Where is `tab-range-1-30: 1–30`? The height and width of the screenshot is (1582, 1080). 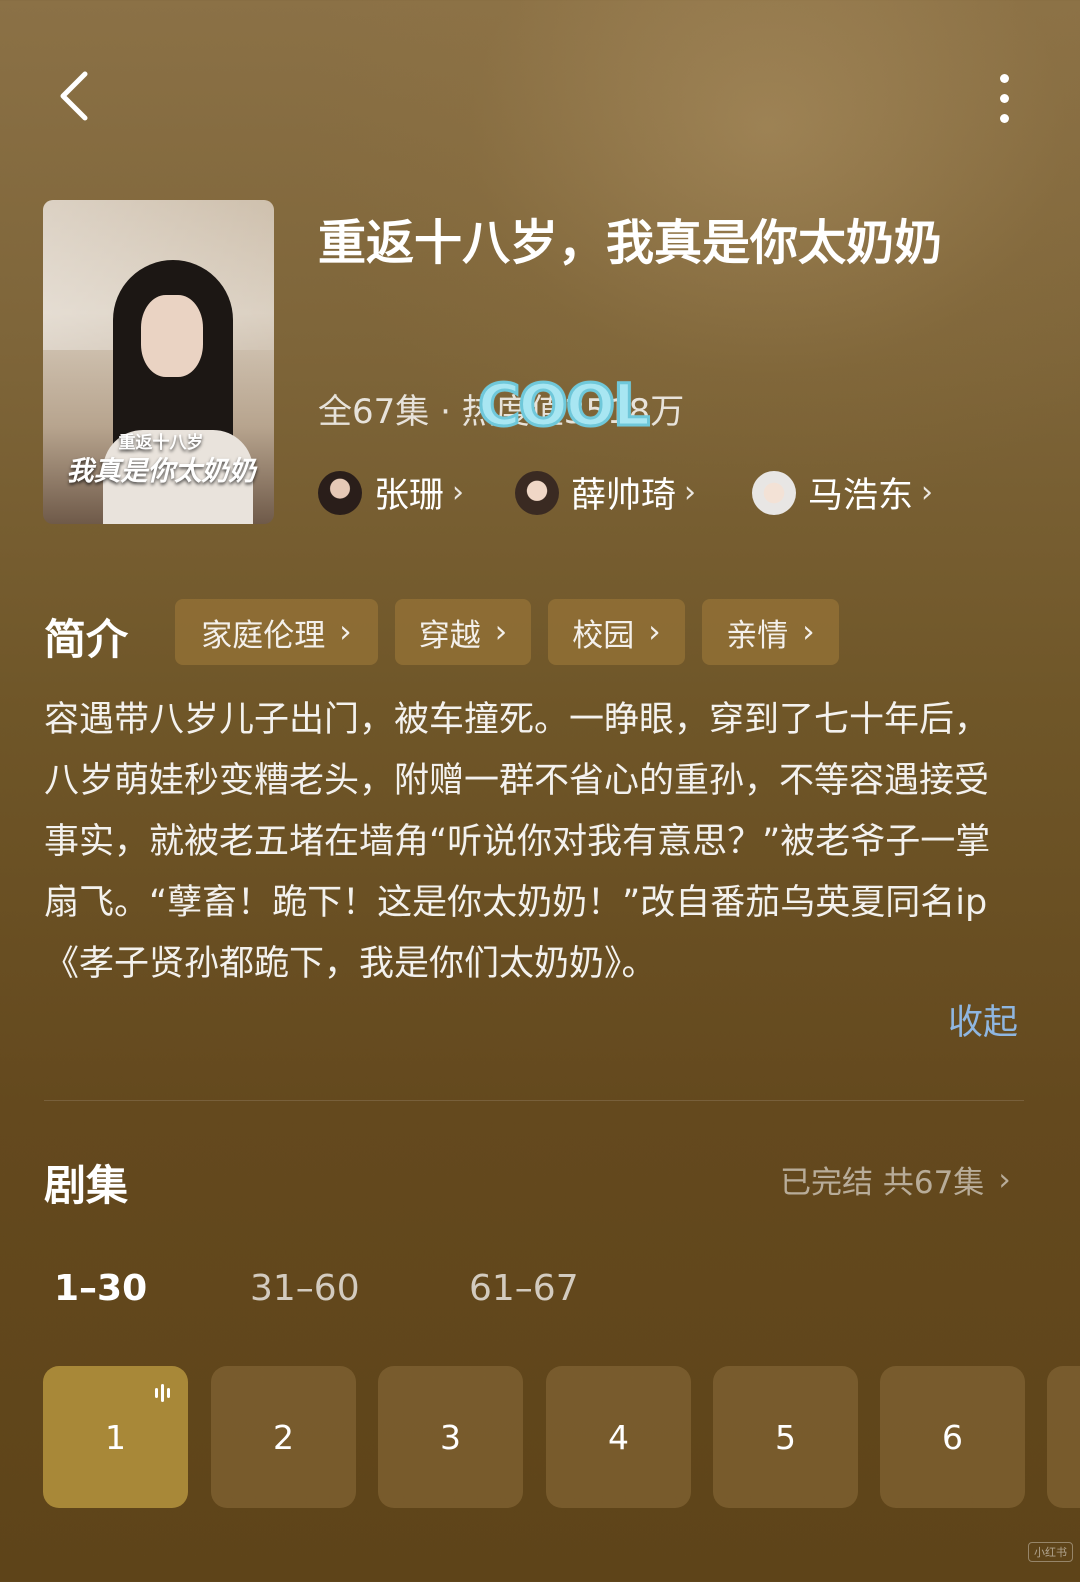
tab-range-1-30: 1–30 is located at coordinates (100, 1288).